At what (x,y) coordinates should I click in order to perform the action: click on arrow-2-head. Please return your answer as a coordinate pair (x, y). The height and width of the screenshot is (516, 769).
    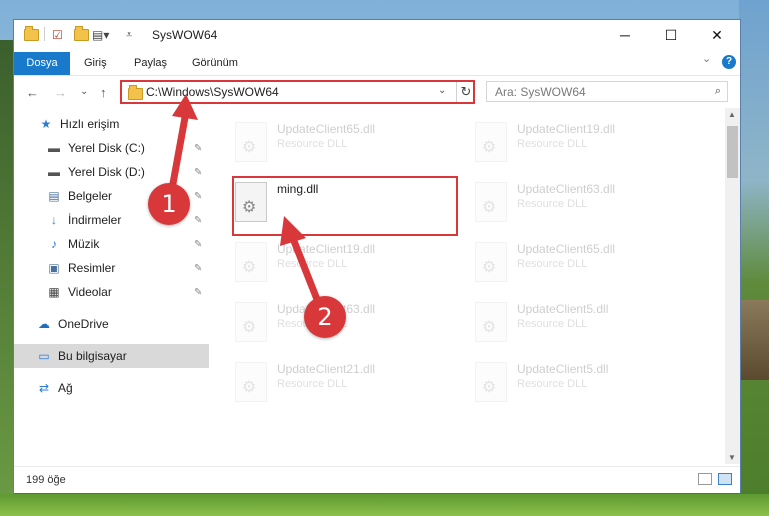
    Looking at the image, I should click on (293, 231).